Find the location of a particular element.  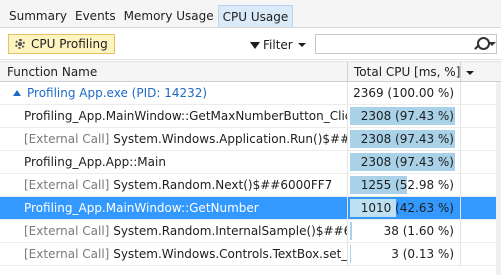

total-cpu-cell: 2369 (100.00 %) is located at coordinates (404, 93).